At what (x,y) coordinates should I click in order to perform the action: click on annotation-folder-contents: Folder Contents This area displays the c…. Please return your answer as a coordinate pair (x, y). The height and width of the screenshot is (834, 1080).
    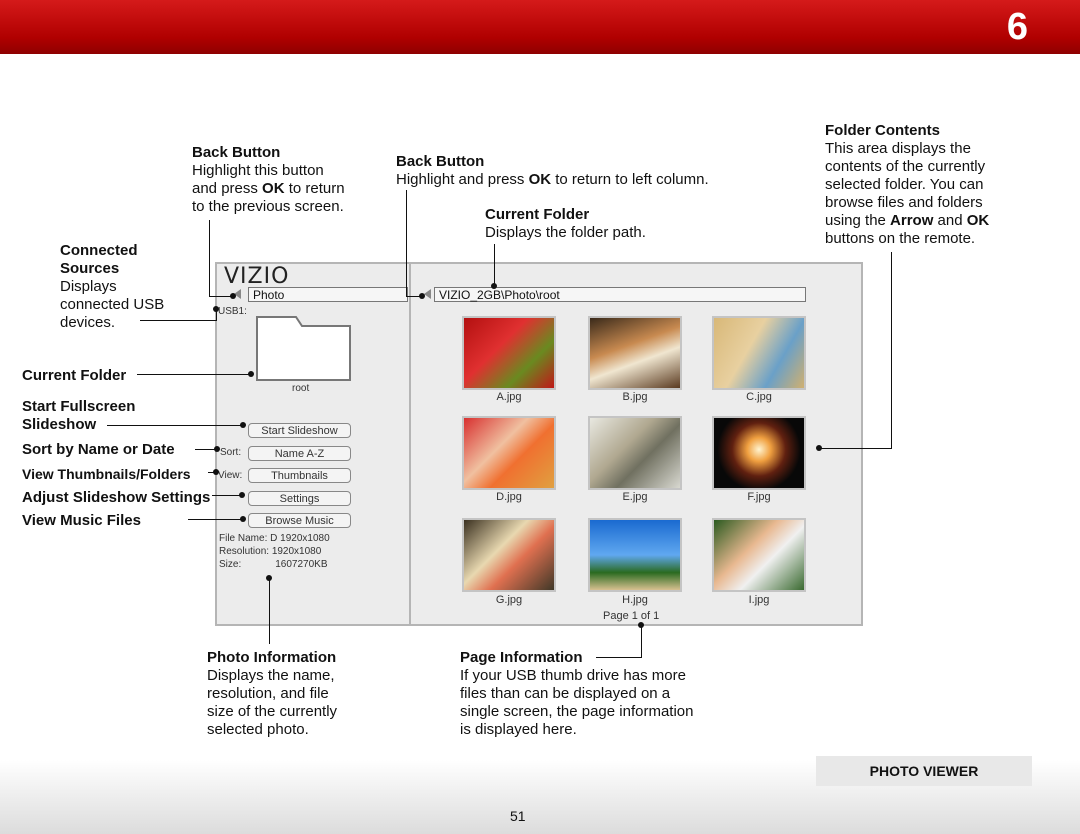
    Looking at the image, I should click on (907, 184).